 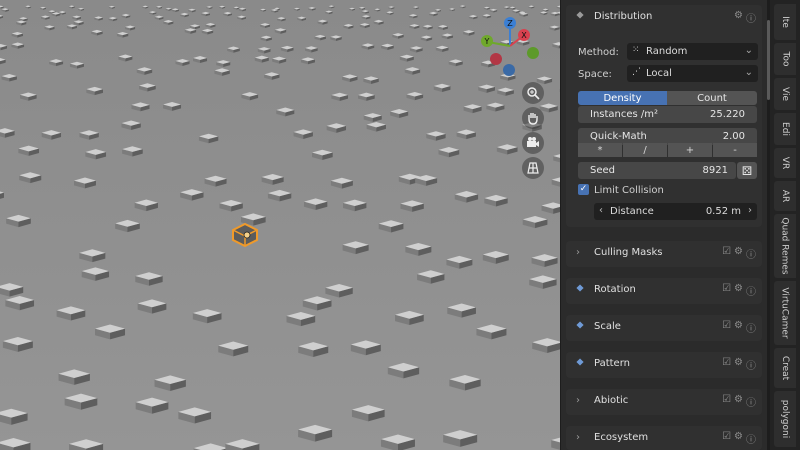 What do you see at coordinates (245, 235) in the screenshot?
I see `selected-object` at bounding box center [245, 235].